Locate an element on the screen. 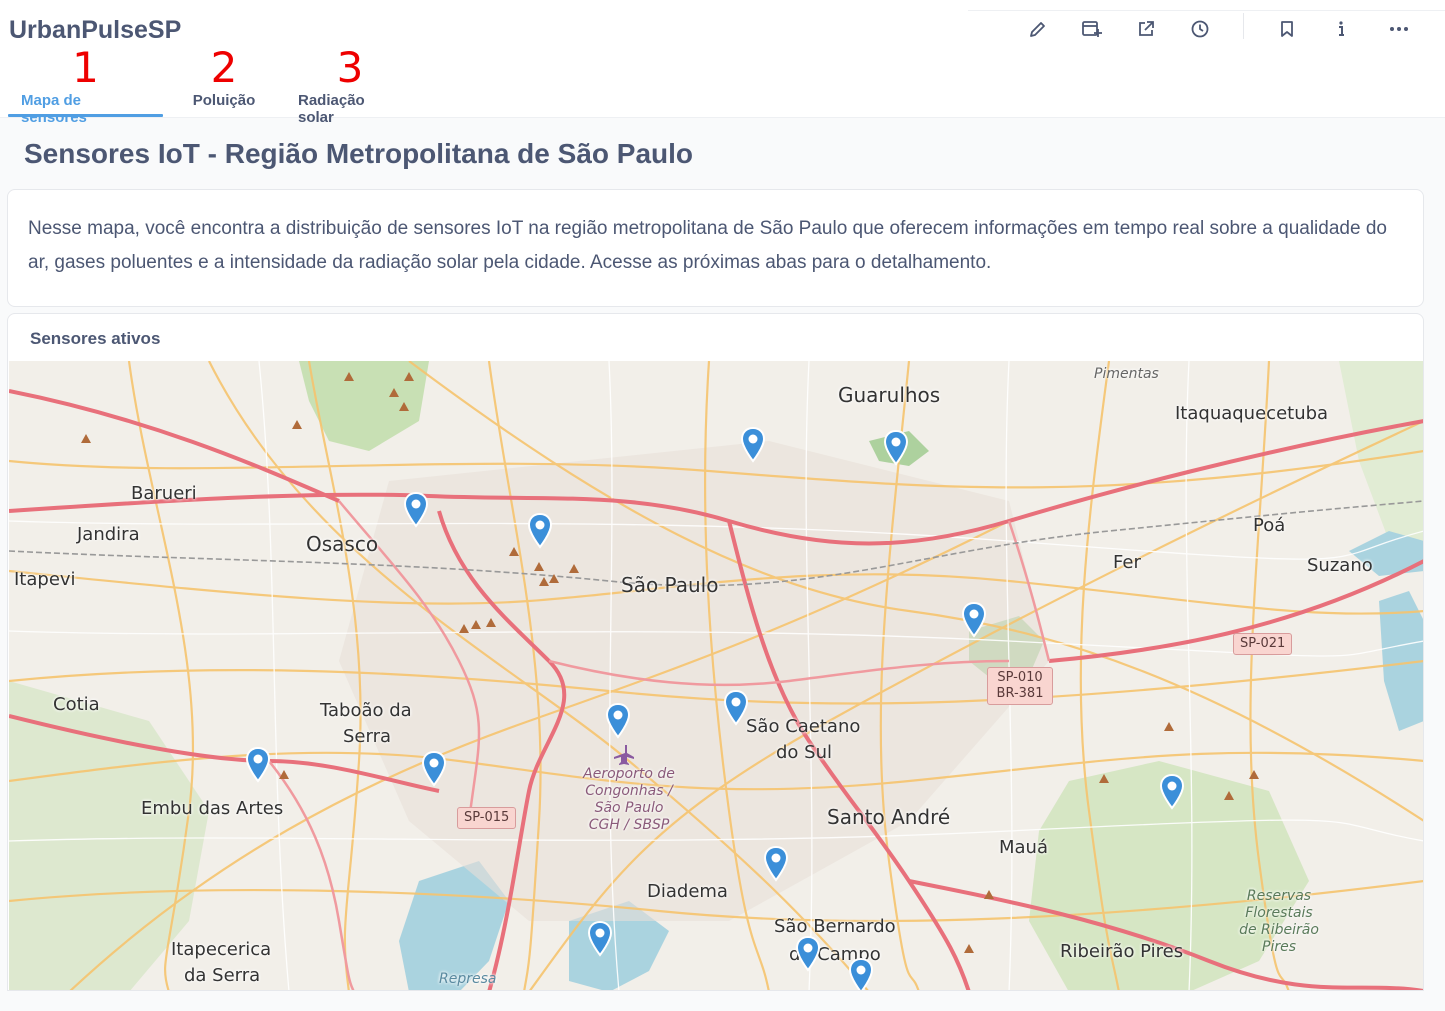 Image resolution: width=1445 pixels, height=1011 pixels. place-label-reservas: Reservas Florestais de Ribeirão Pires is located at coordinates (1279, 921).